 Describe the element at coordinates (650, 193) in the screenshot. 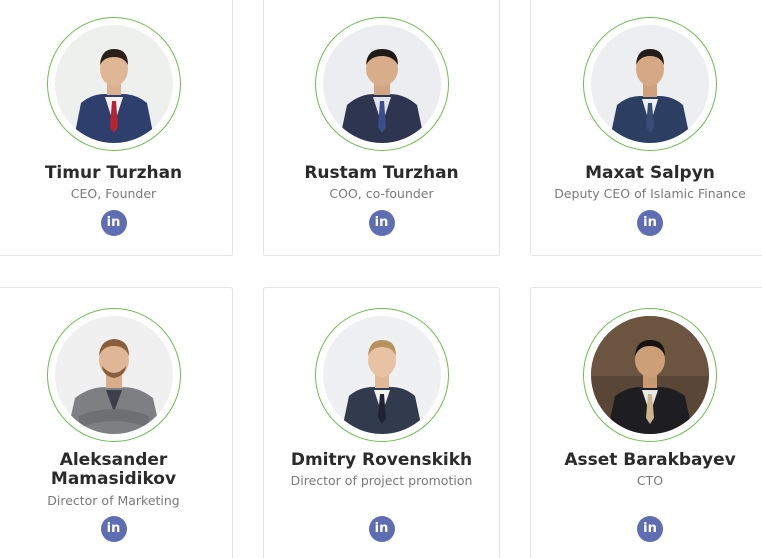

I see `member-role: Deputy CEO of Islamic Finance` at that location.